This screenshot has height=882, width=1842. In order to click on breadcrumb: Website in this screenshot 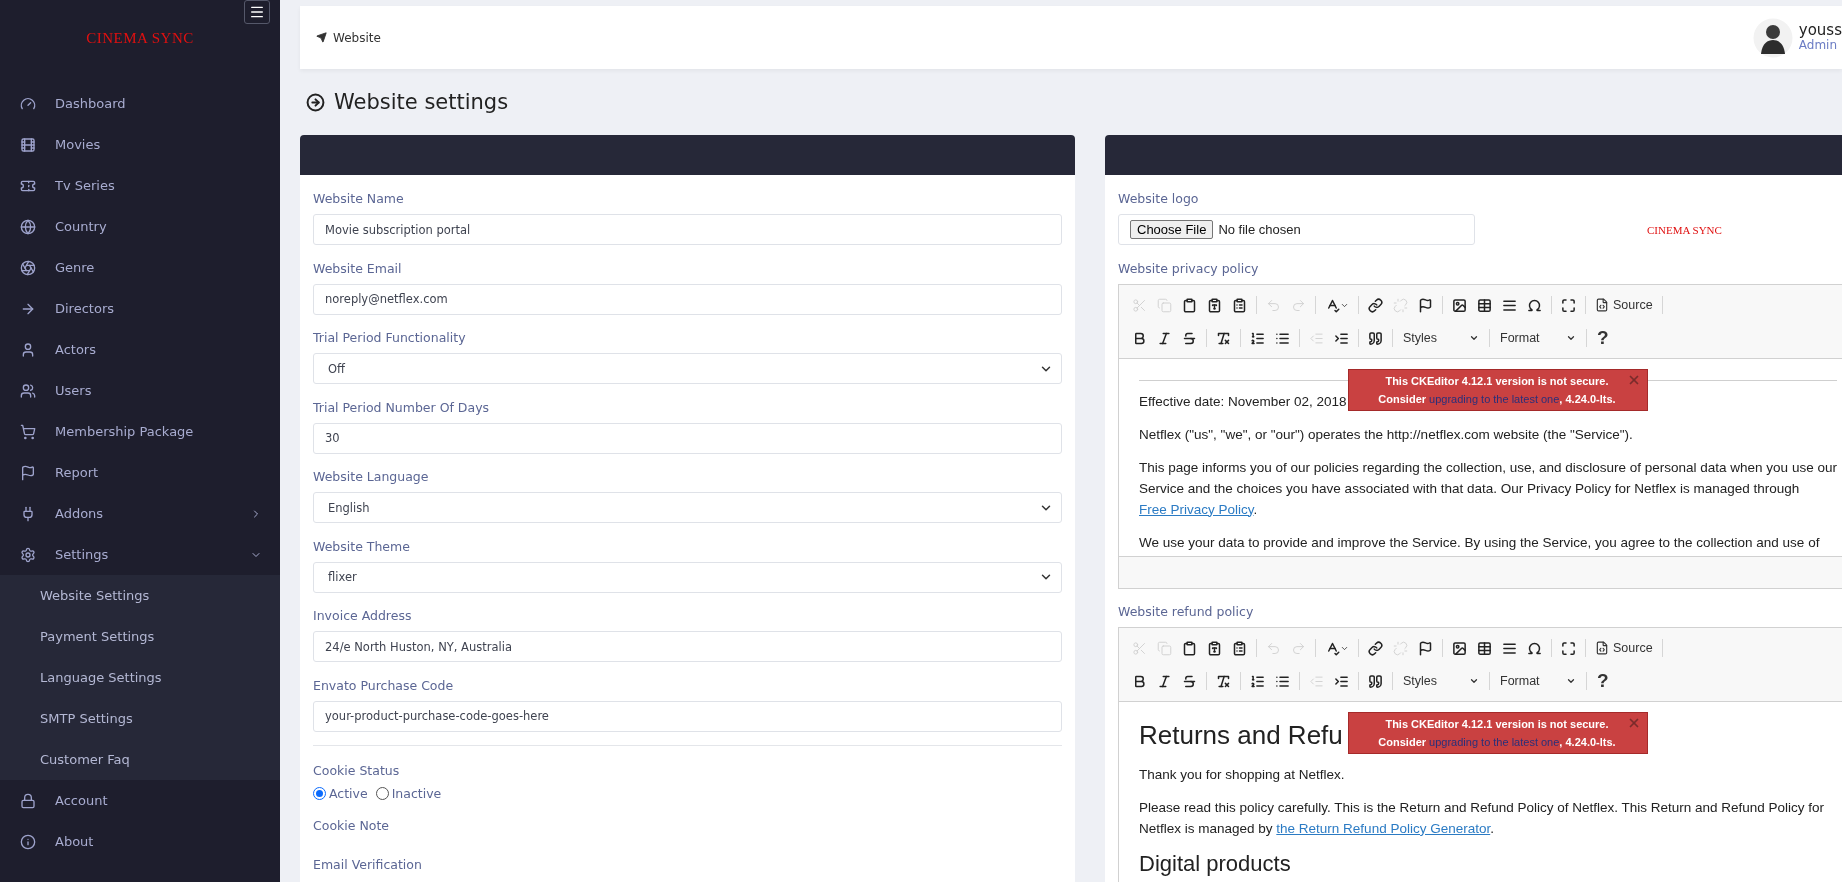, I will do `click(348, 37)`.